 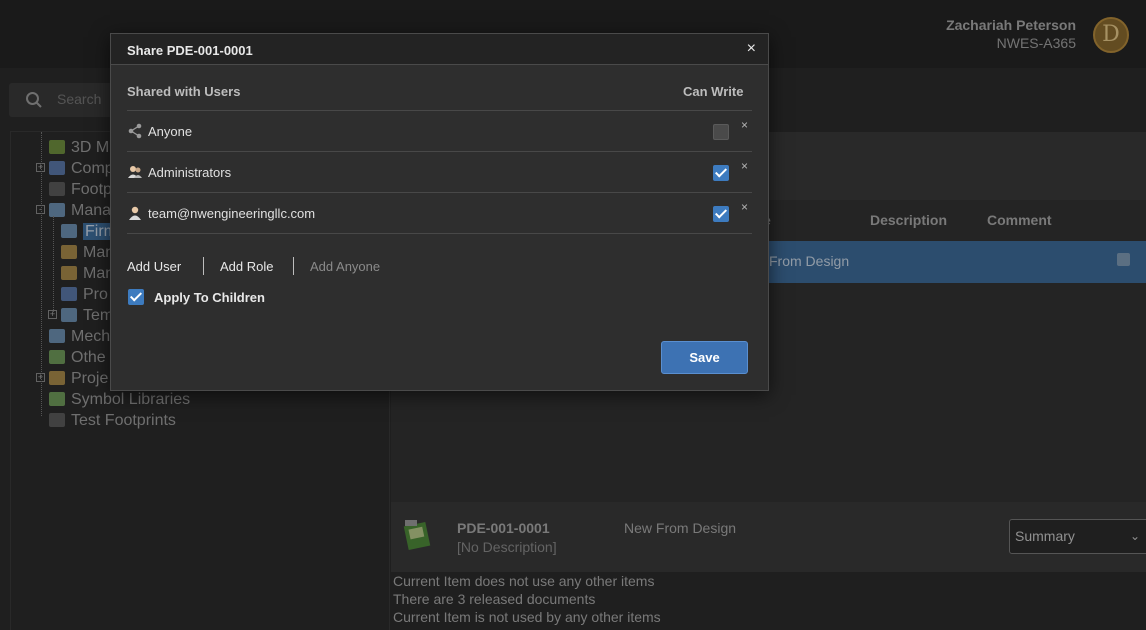 What do you see at coordinates (154, 266) in the screenshot?
I see `add-user-link: Add User` at bounding box center [154, 266].